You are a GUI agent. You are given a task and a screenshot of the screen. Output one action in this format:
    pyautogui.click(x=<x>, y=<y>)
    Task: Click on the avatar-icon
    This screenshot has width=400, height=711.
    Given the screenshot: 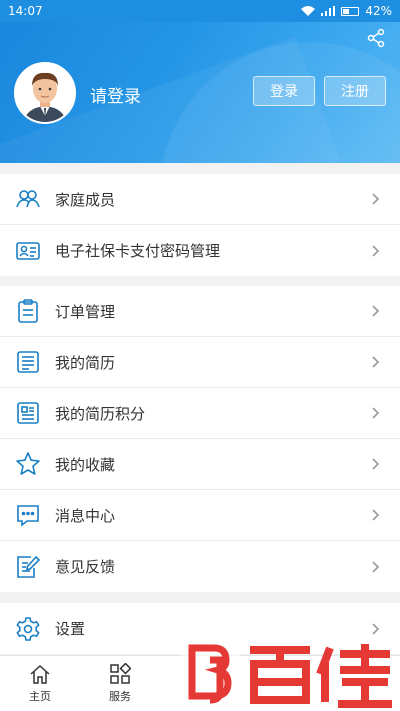 What is the action you would take?
    pyautogui.click(x=45, y=93)
    